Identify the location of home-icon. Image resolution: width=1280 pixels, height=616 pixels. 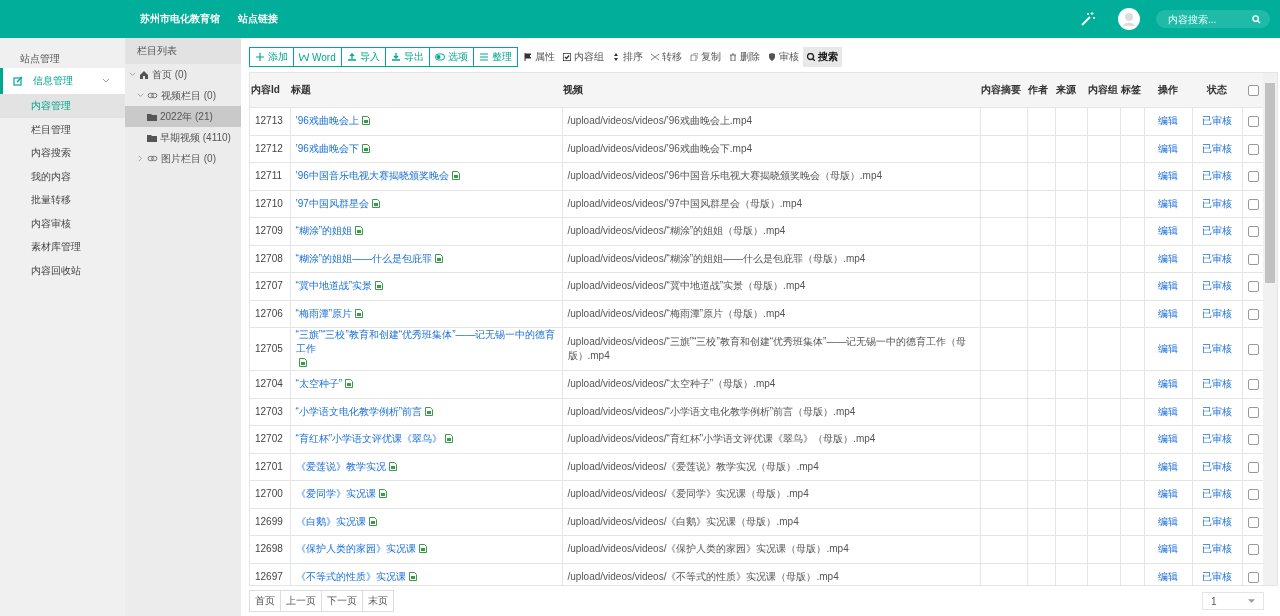
(144, 74).